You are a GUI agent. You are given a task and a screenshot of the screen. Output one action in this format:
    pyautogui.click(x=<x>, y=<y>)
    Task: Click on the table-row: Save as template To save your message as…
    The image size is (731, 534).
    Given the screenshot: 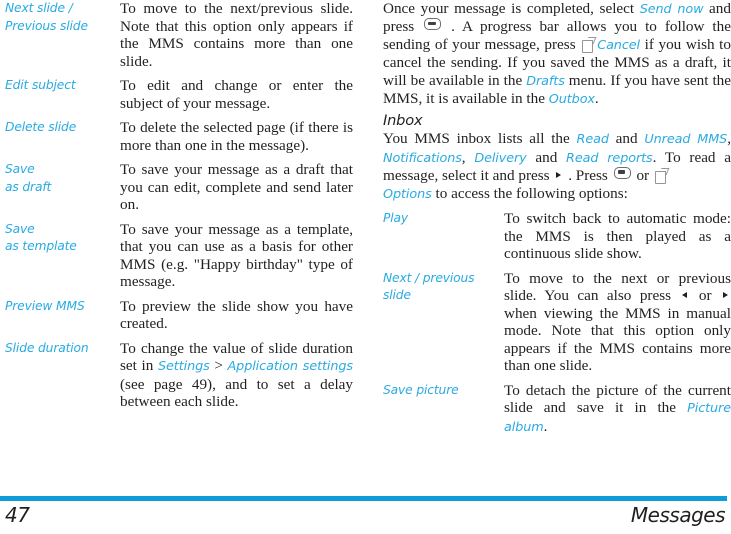 What is the action you would take?
    pyautogui.click(x=179, y=259)
    